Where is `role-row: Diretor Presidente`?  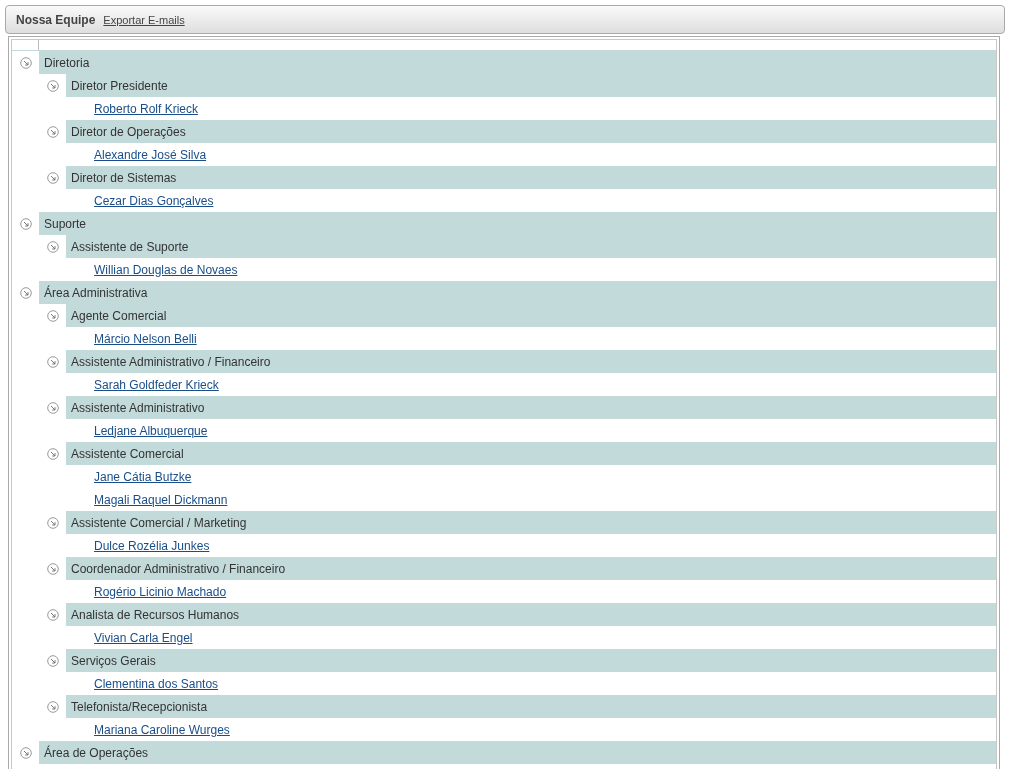
role-row: Diretor Presidente is located at coordinates (531, 85).